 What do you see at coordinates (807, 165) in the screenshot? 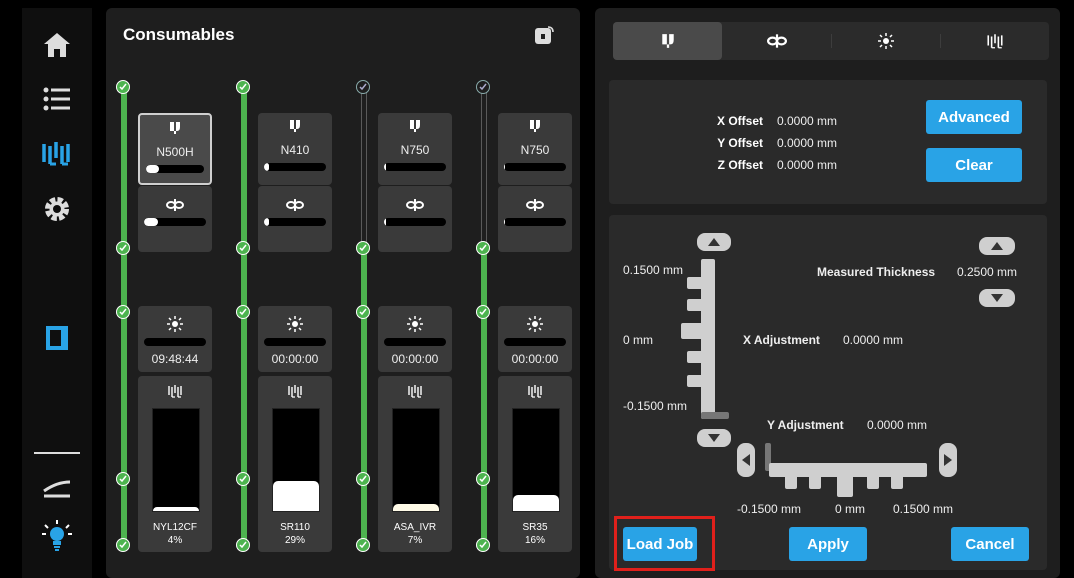
I see `z-offset-value: 0.0000 mm` at bounding box center [807, 165].